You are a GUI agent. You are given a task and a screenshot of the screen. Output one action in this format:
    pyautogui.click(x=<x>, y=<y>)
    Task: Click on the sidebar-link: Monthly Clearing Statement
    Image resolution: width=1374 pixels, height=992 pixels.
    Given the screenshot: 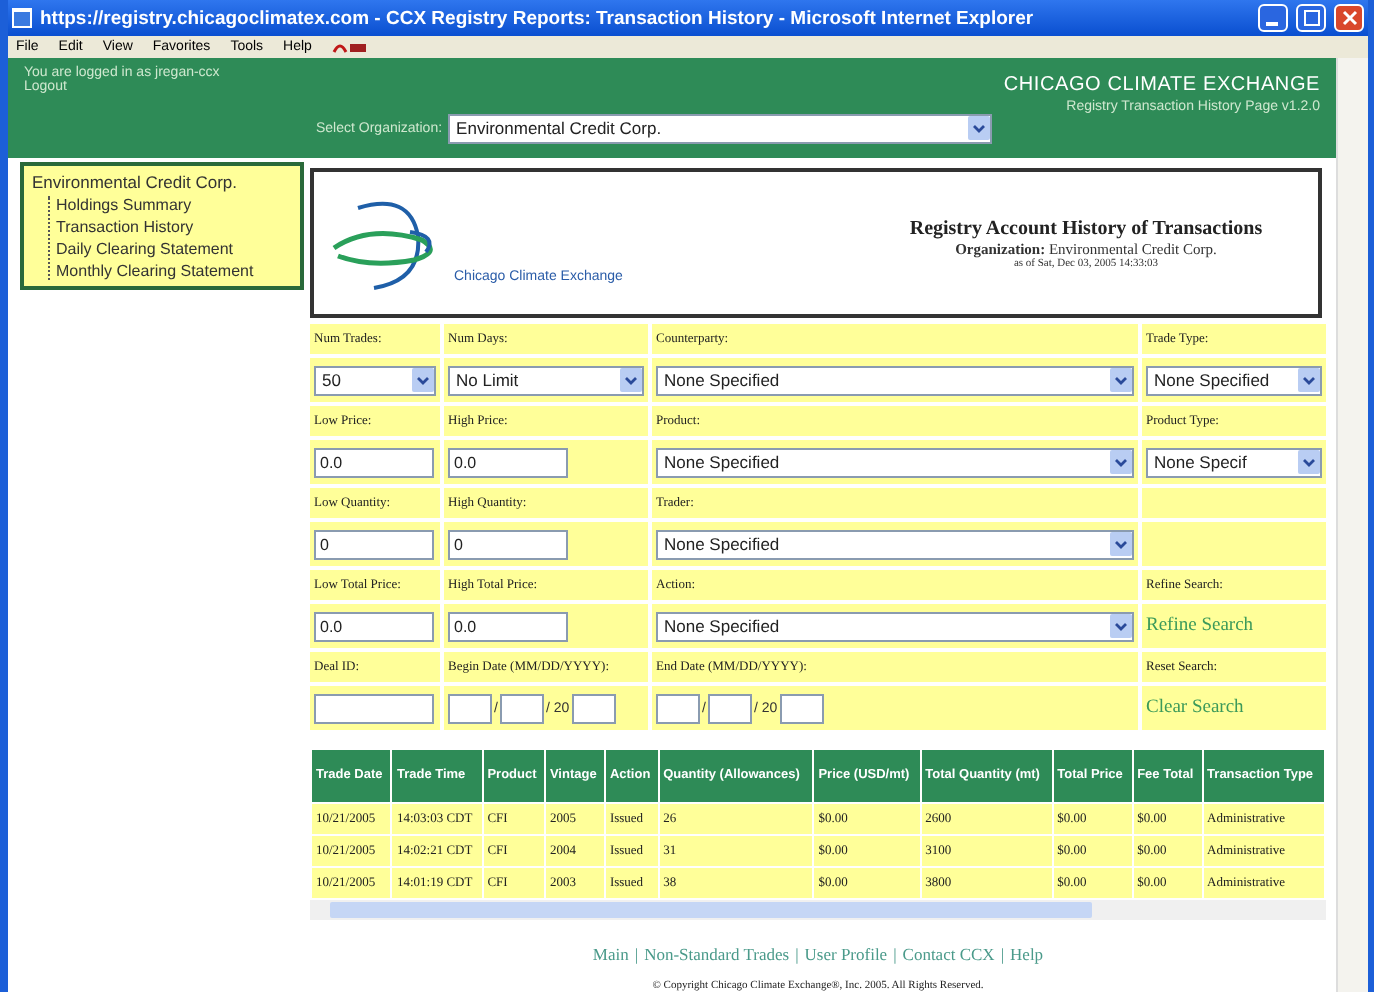 What is the action you would take?
    pyautogui.click(x=174, y=271)
    